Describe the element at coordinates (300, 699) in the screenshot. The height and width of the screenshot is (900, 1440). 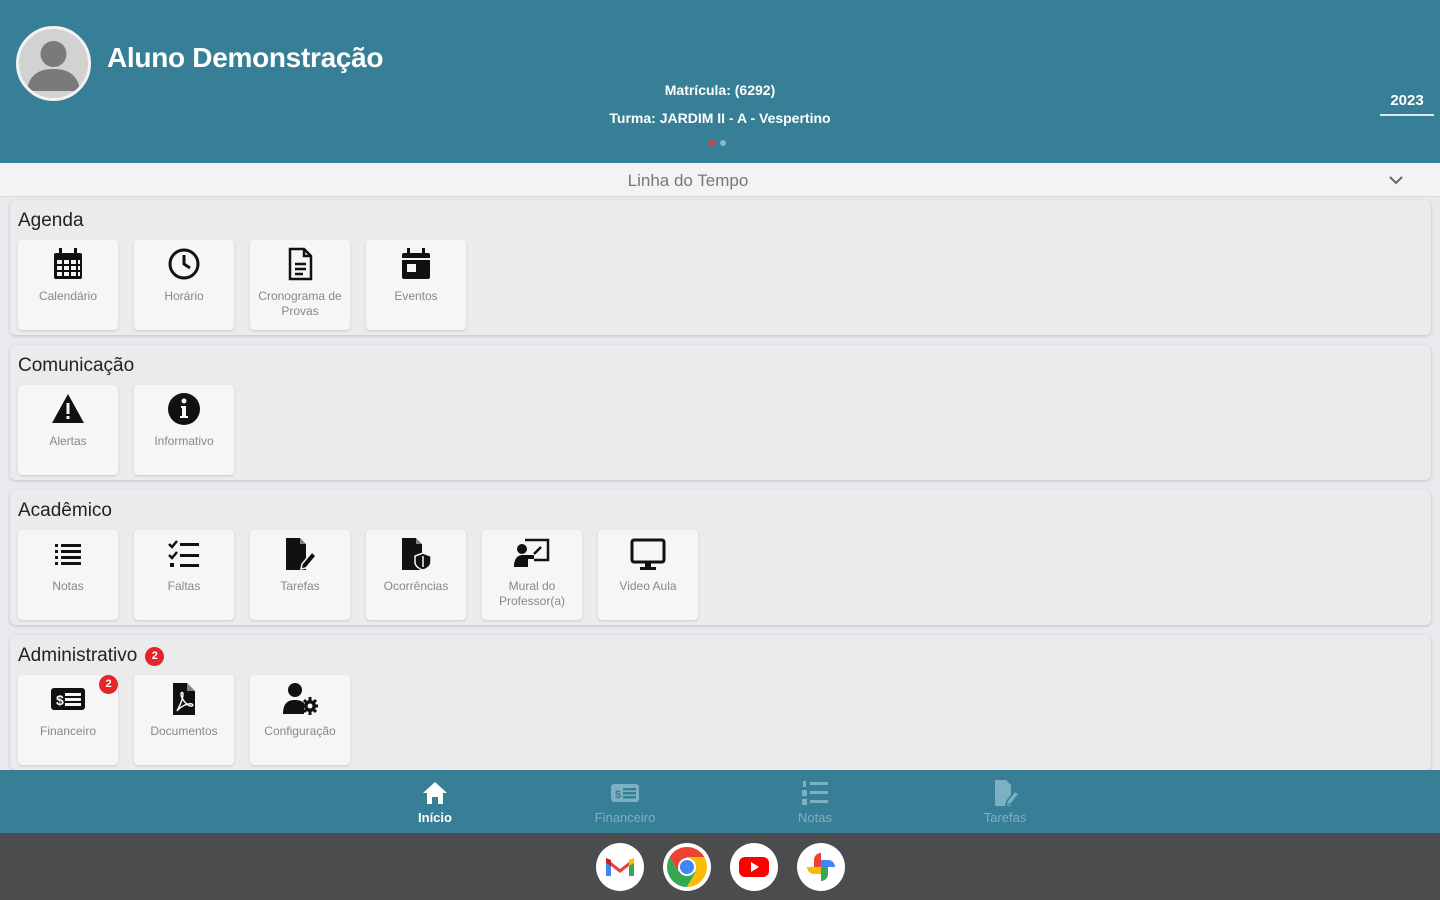
I see `user-gear-icon` at that location.